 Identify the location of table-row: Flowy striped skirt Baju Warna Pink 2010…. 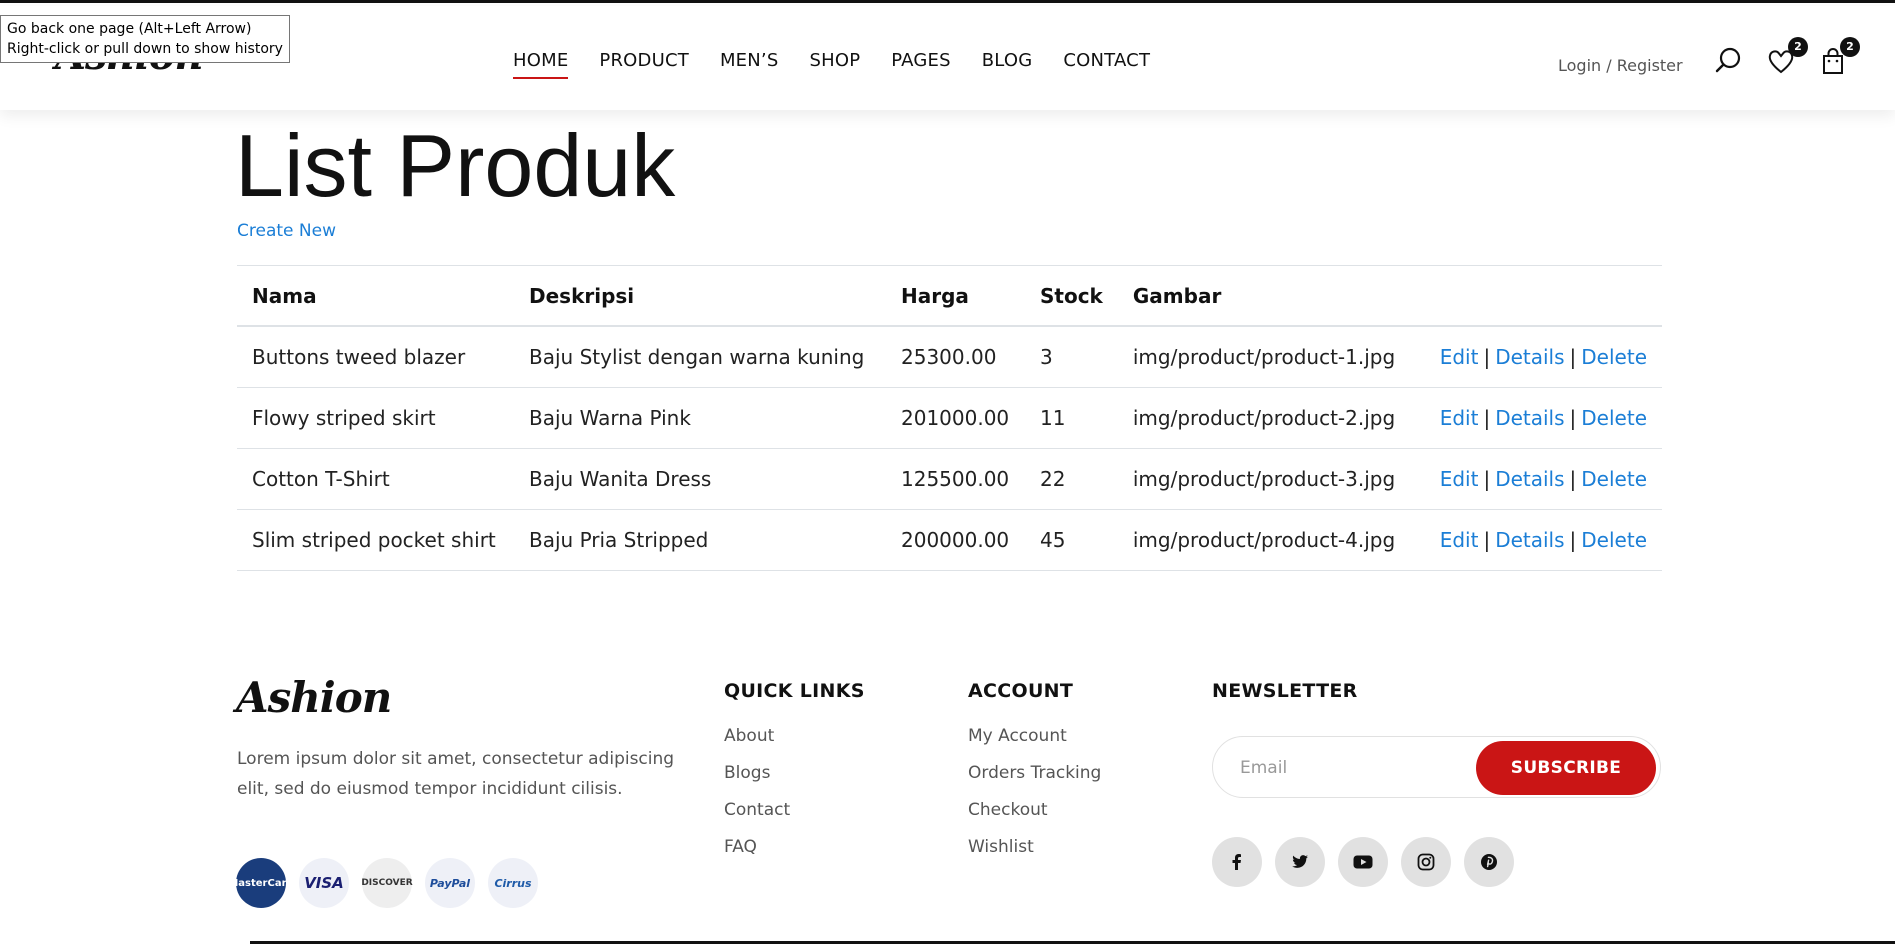
(949, 418).